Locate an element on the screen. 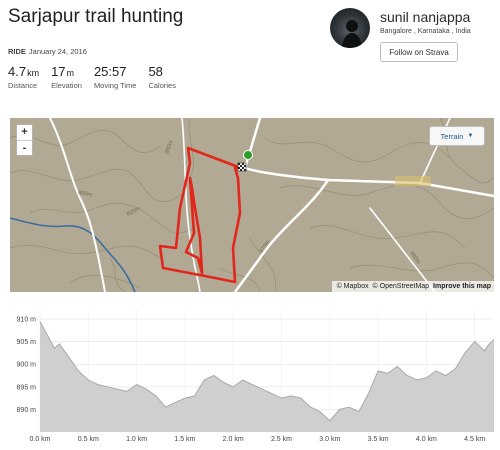  stat-unit: km is located at coordinates (33, 73).